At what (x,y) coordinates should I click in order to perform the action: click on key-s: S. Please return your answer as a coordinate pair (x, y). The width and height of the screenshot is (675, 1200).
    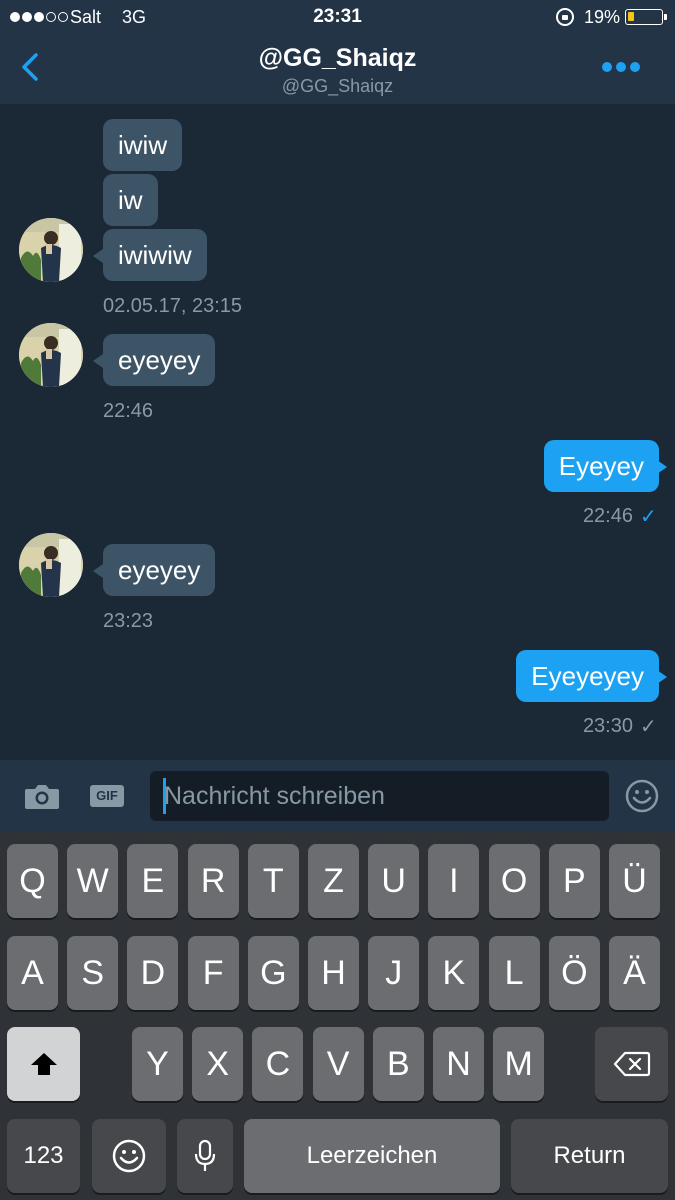
    Looking at the image, I should click on (93, 973).